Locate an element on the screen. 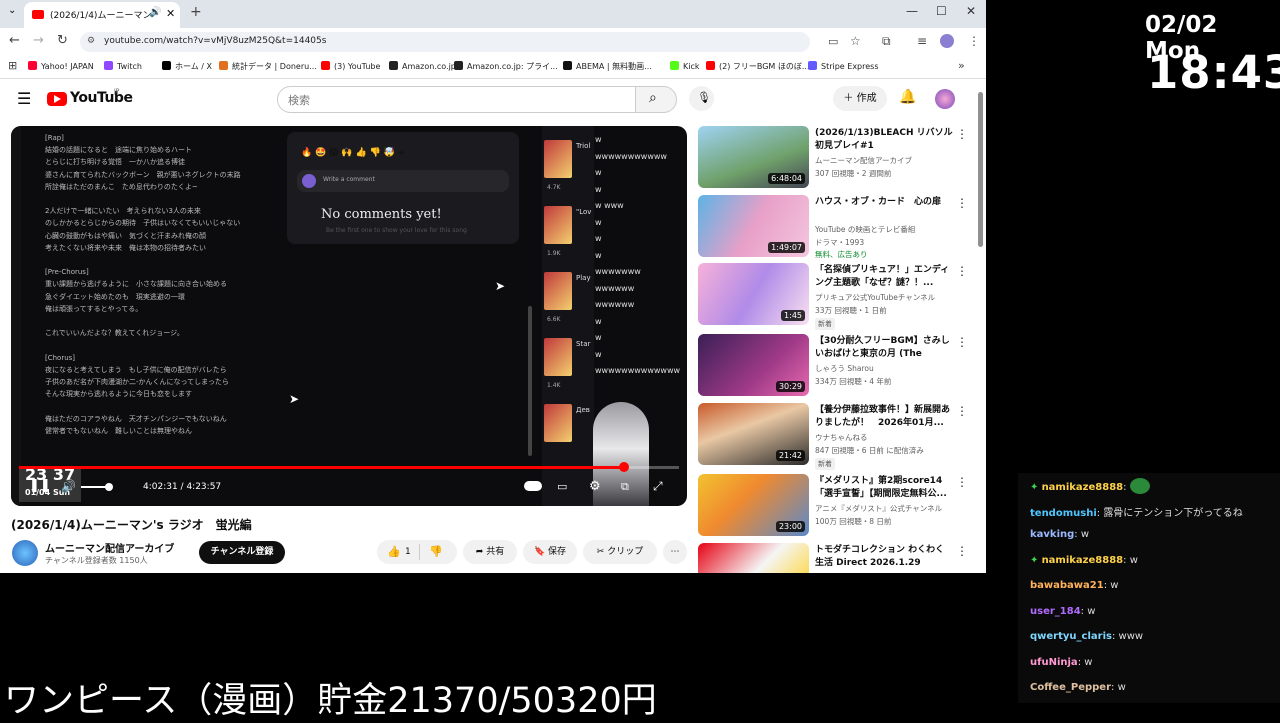  youtube-logo-icon is located at coordinates (57, 99).